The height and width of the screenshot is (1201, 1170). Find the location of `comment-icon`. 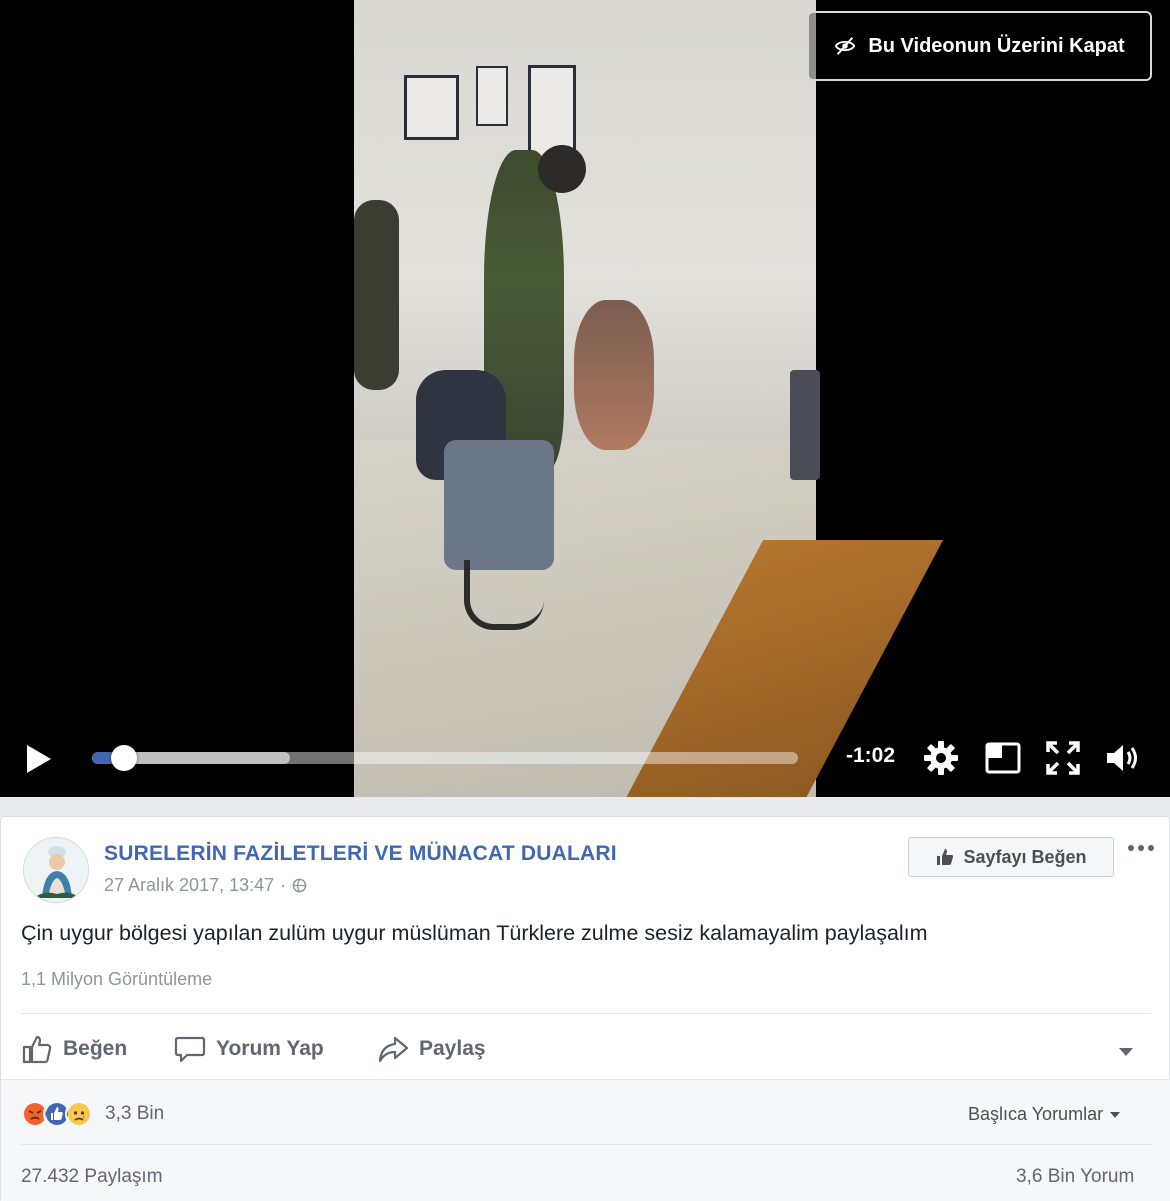

comment-icon is located at coordinates (190, 1049).